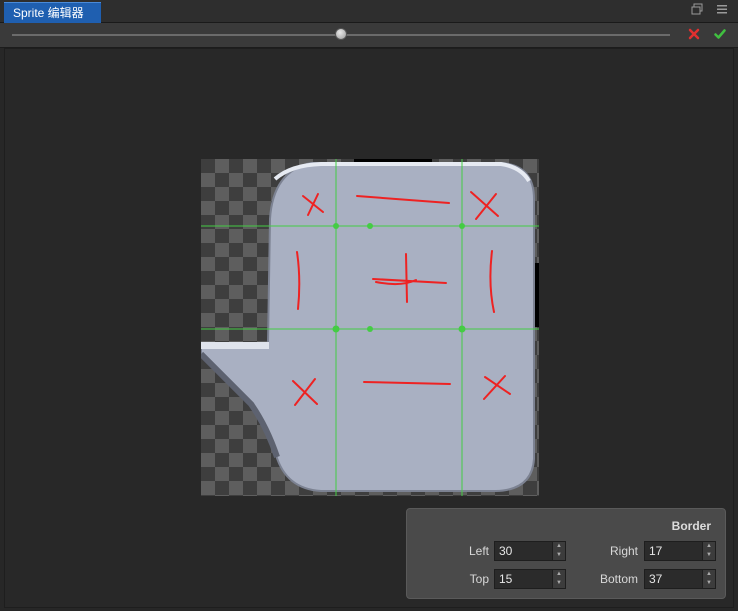  Describe the element at coordinates (524, 579) in the screenshot. I see `top-input` at that location.